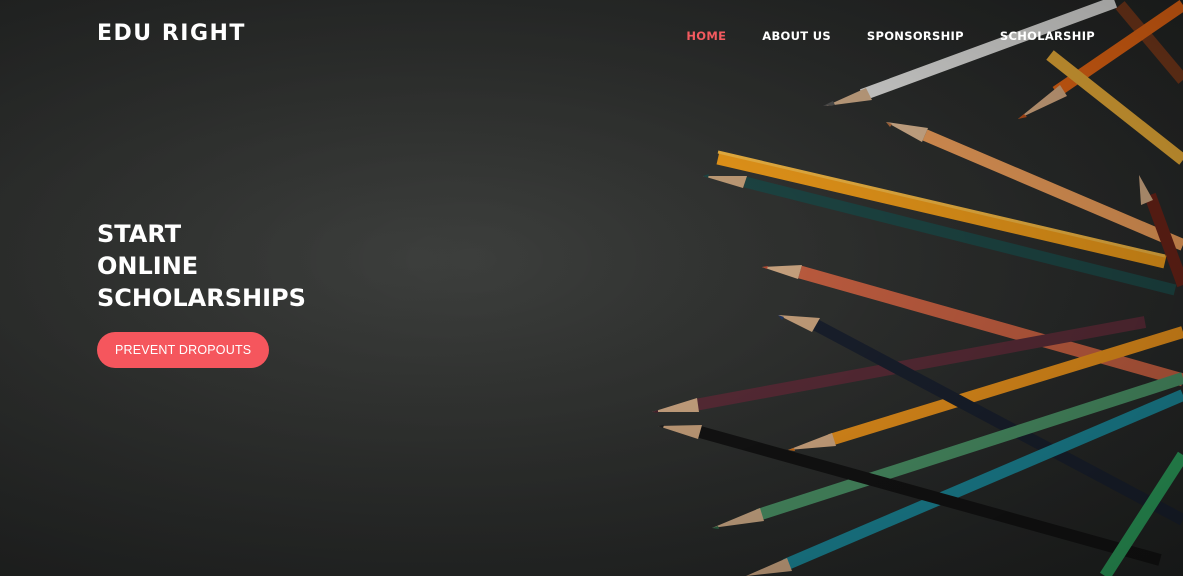 Image resolution: width=1183 pixels, height=576 pixels. I want to click on hero-title-line-1: START, so click(139, 234).